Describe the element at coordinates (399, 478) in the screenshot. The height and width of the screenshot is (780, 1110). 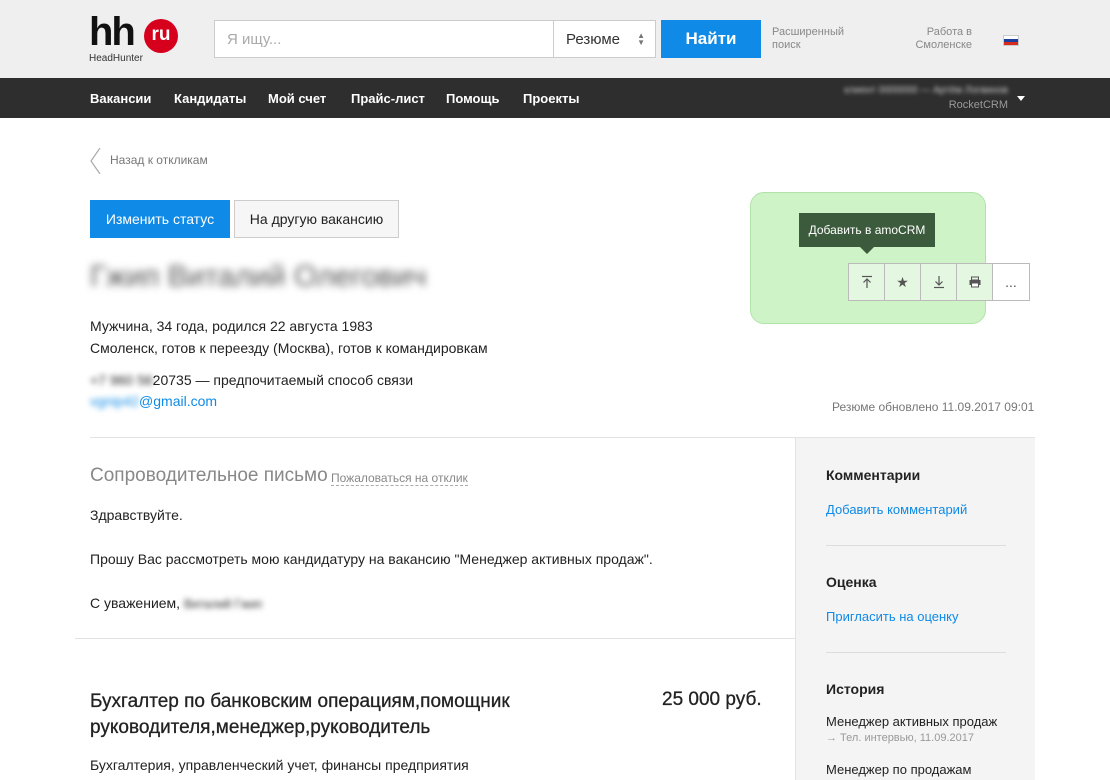
I see `complain-link: Пожаловаться на отклик` at that location.